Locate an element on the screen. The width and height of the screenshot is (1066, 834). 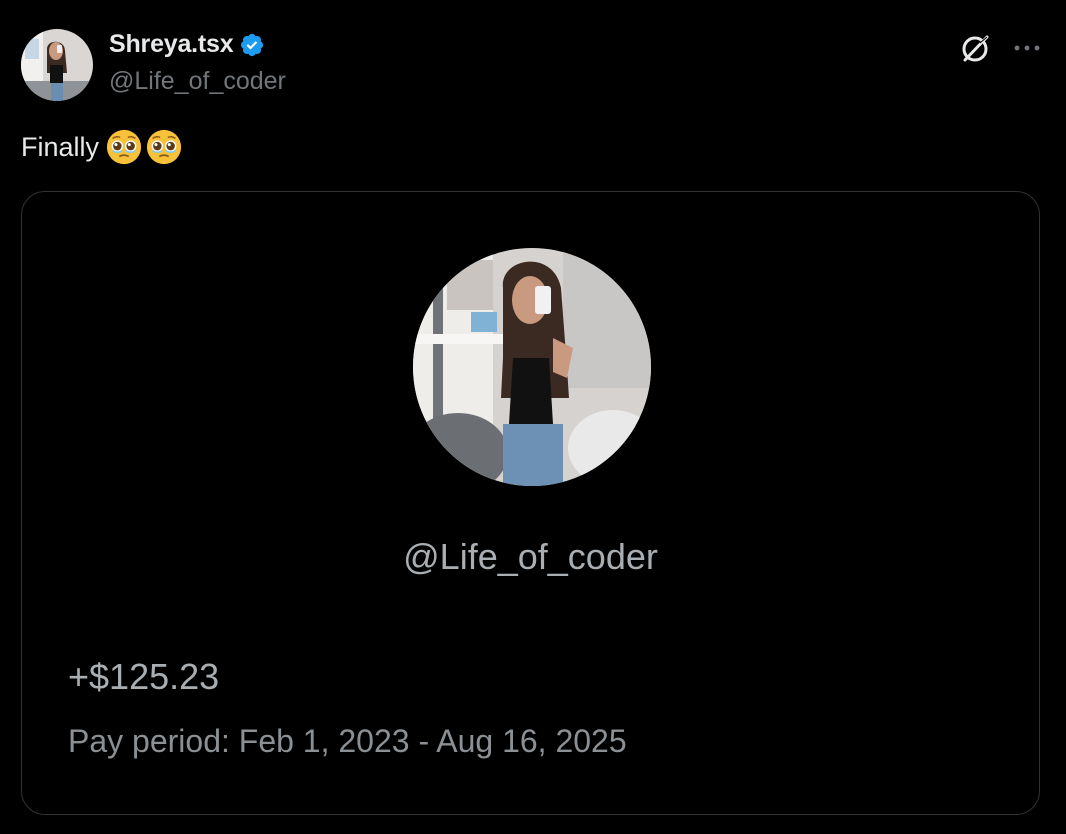
payout-amount: +$125.23 is located at coordinates (144, 676).